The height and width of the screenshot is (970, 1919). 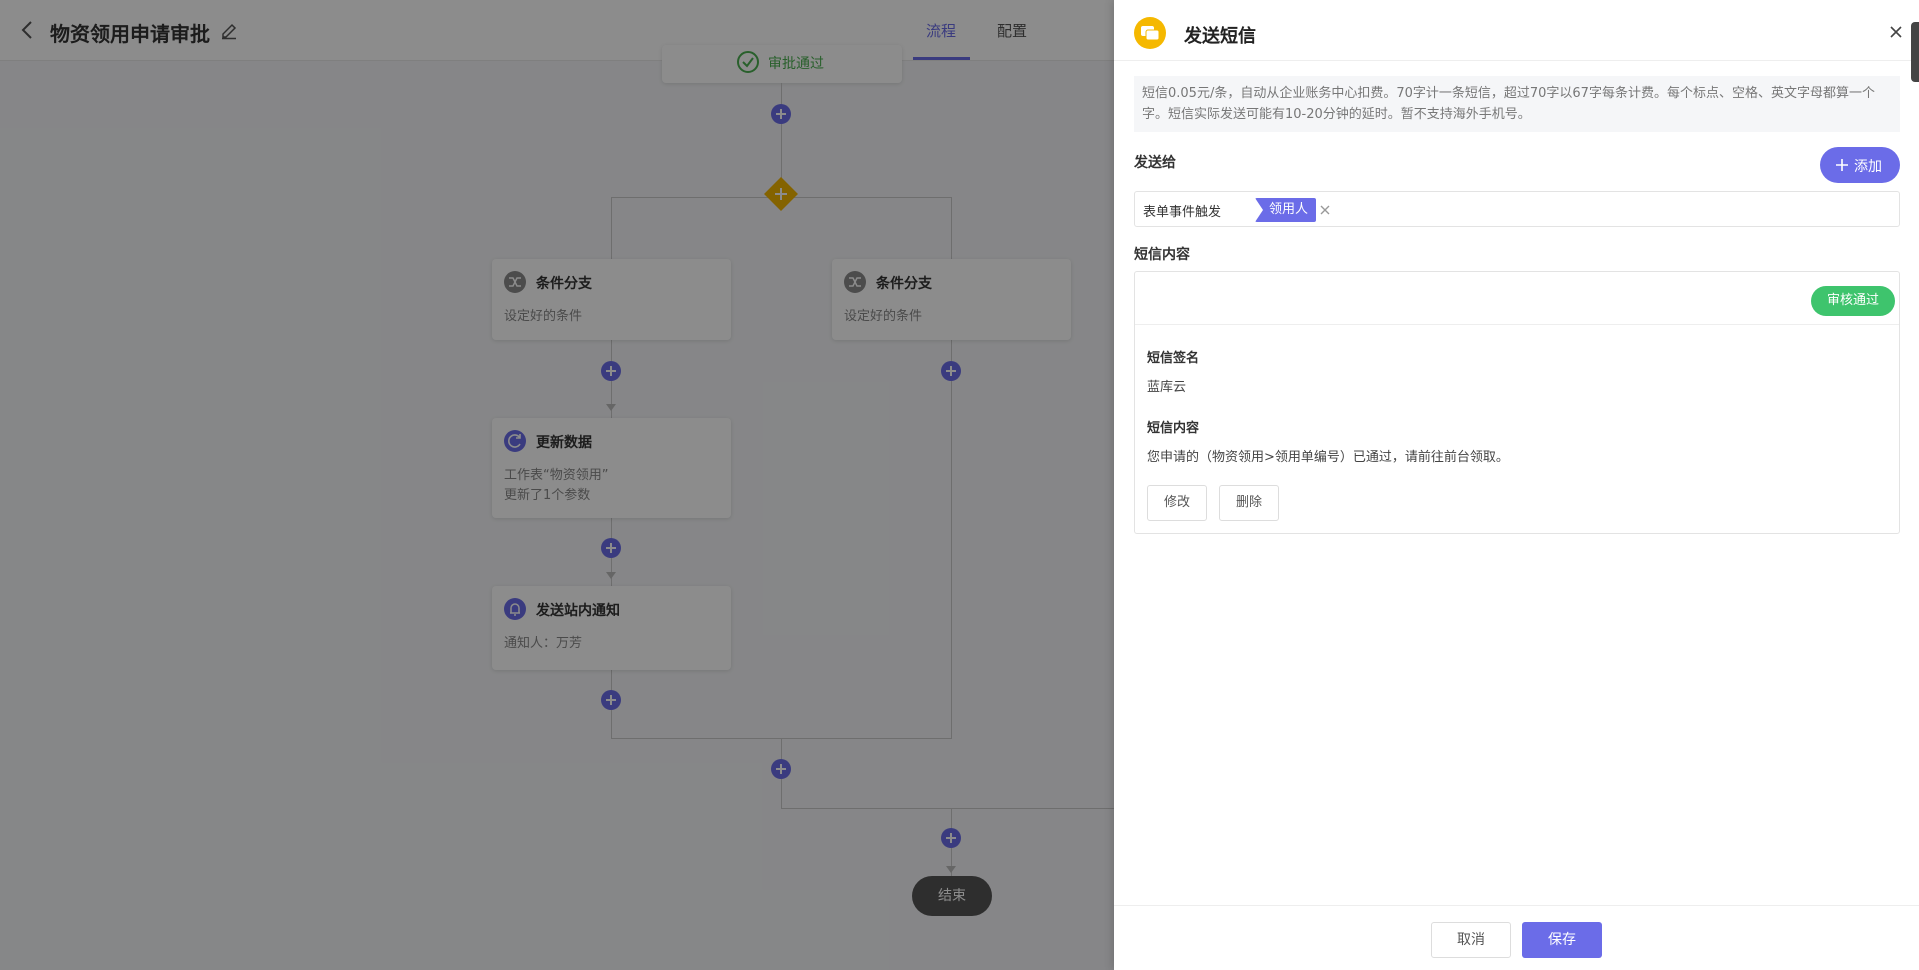 What do you see at coordinates (1328, 457) in the screenshot?
I see `sms-body-value: 您申请的（物资领用>领用单编号）已通过，请前往前台领取。` at bounding box center [1328, 457].